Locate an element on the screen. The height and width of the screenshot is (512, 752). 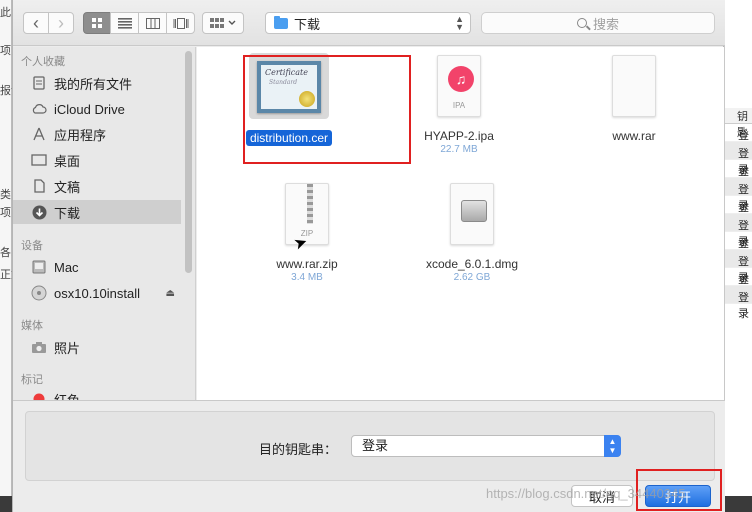
file-name: www.rar.zip is located at coordinates (307, 264).